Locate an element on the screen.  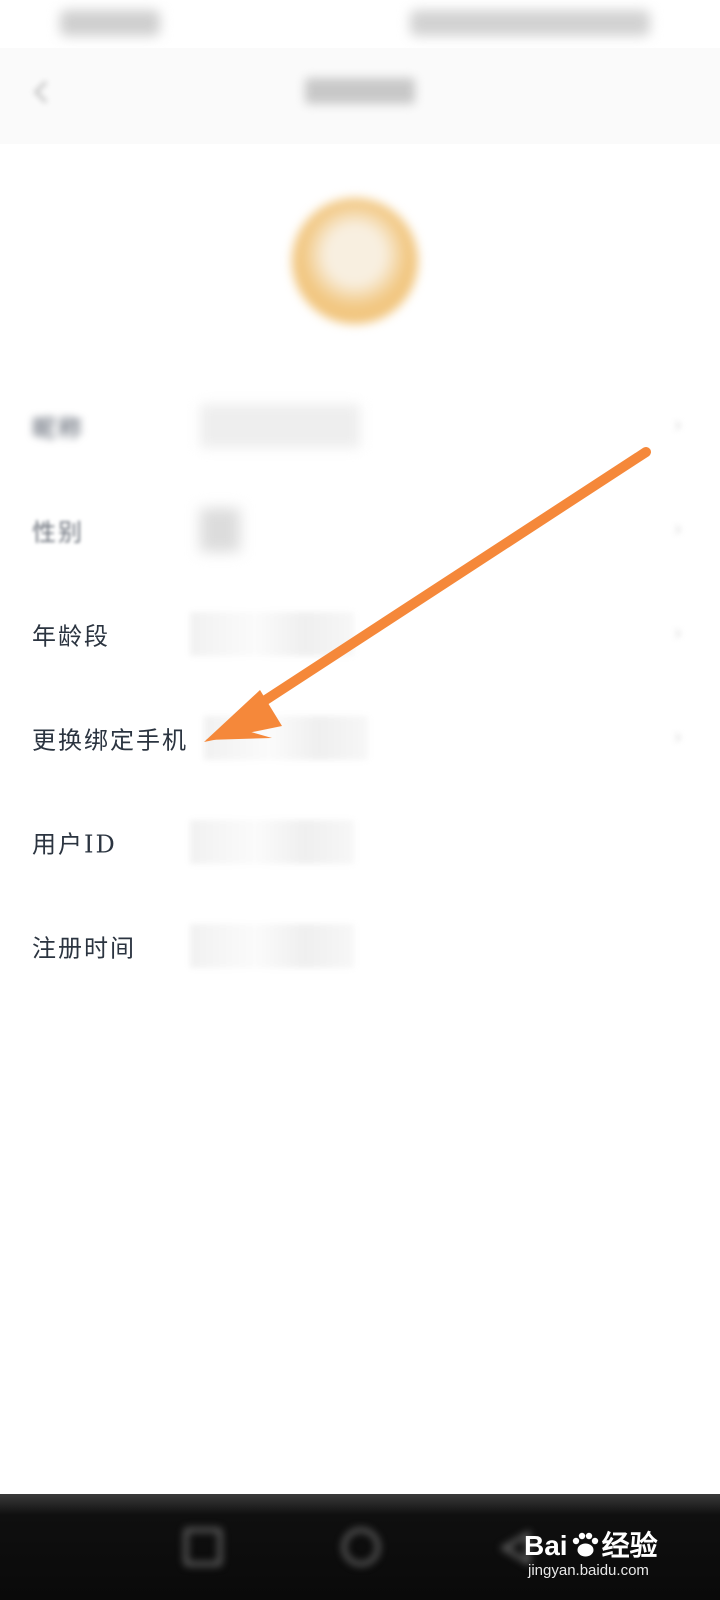
row-label-register-time: 注册时间 is located at coordinates (84, 948).